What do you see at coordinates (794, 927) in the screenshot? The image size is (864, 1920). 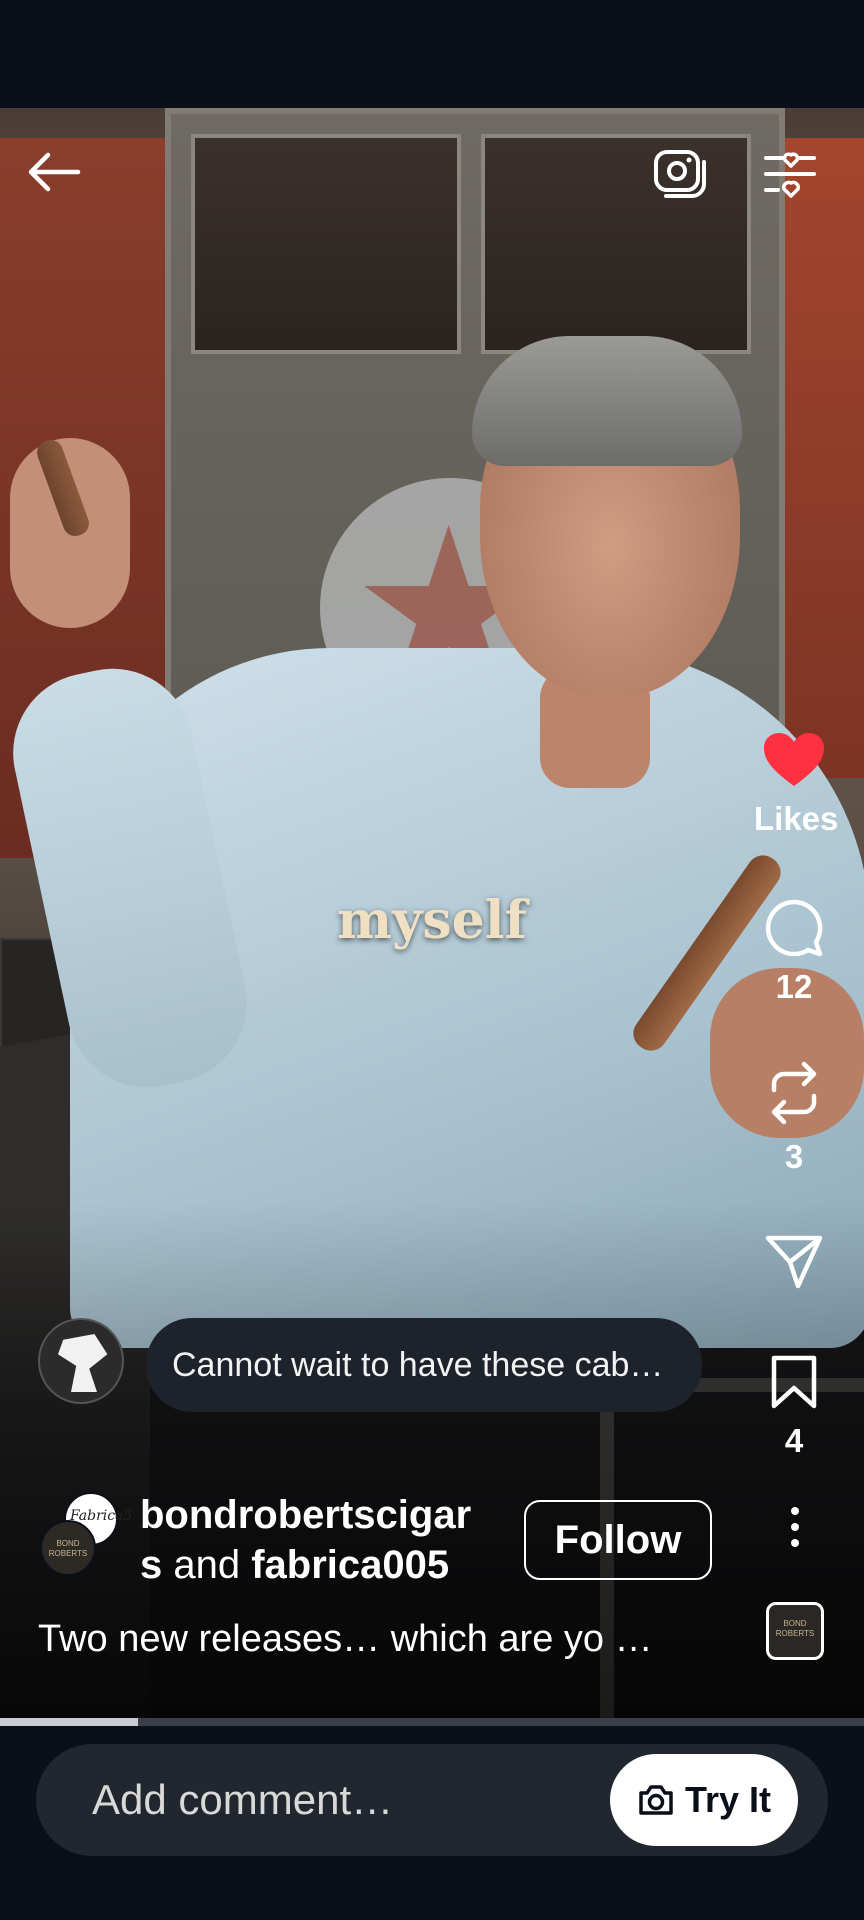 I see `comment-icon` at bounding box center [794, 927].